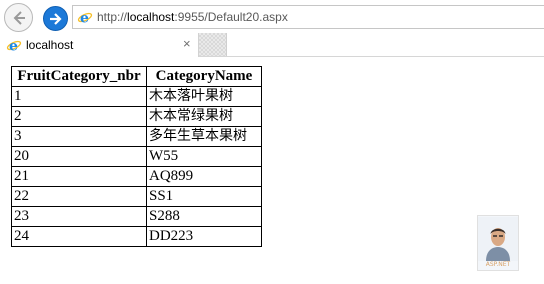 This screenshot has height=284, width=544. I want to click on cell-category-name: SS1, so click(204, 196).